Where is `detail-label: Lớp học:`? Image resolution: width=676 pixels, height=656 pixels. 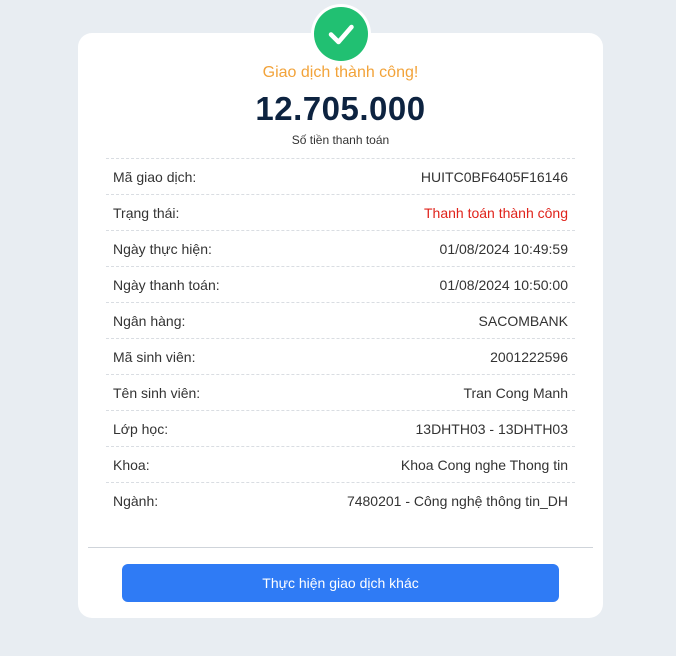 detail-label: Lớp học: is located at coordinates (141, 428).